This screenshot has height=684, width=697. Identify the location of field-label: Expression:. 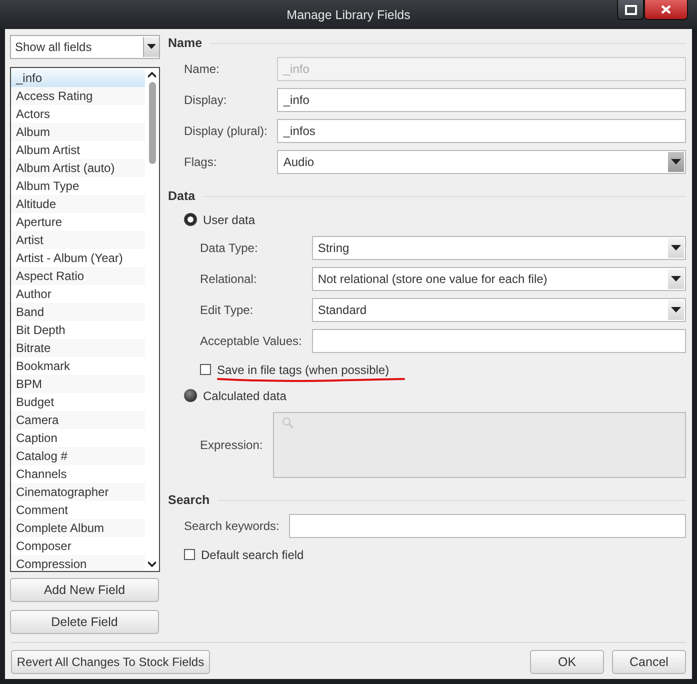
(231, 445).